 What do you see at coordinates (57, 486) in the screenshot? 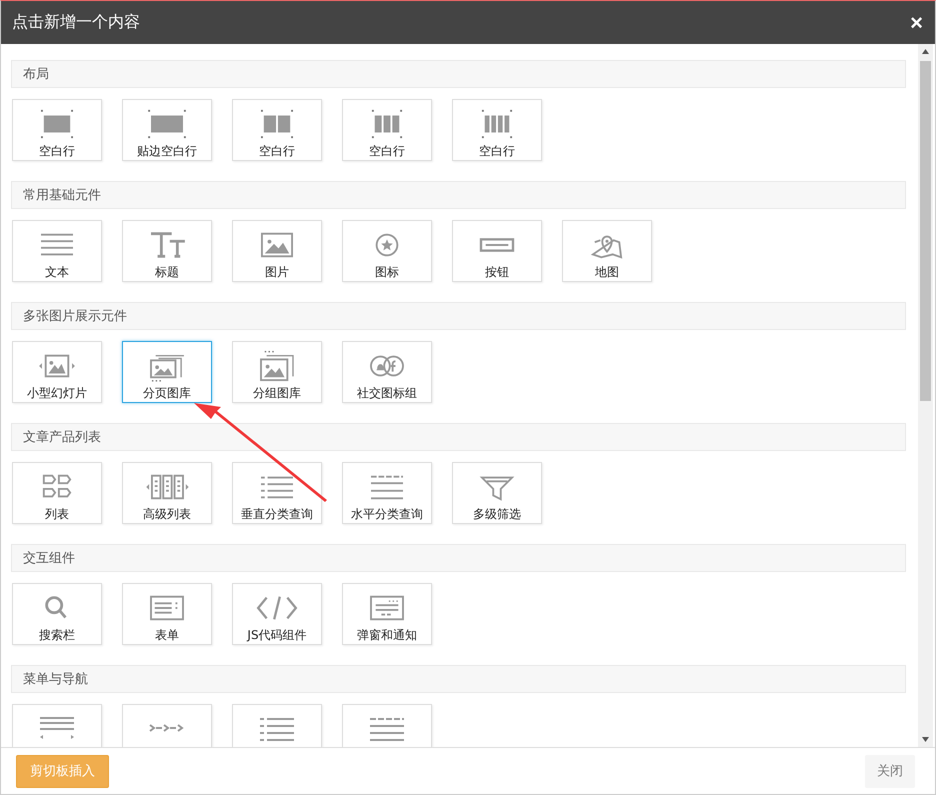
I see `tag-grid-icon` at bounding box center [57, 486].